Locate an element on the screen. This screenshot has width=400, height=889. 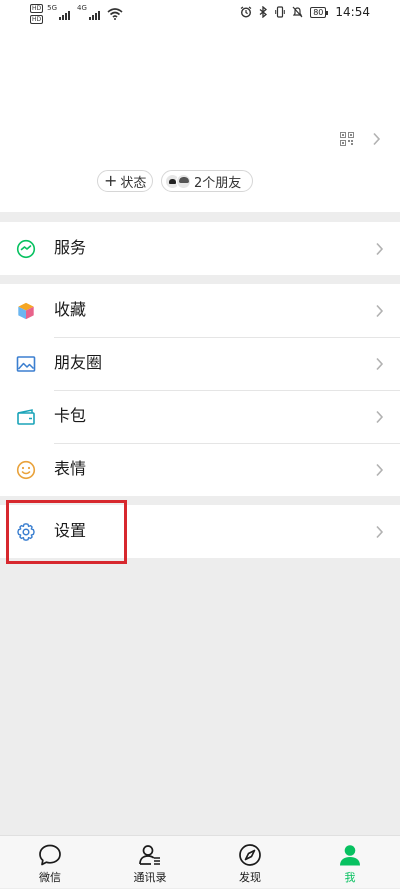
menu-item-label: 卡包 is located at coordinates (70, 415).